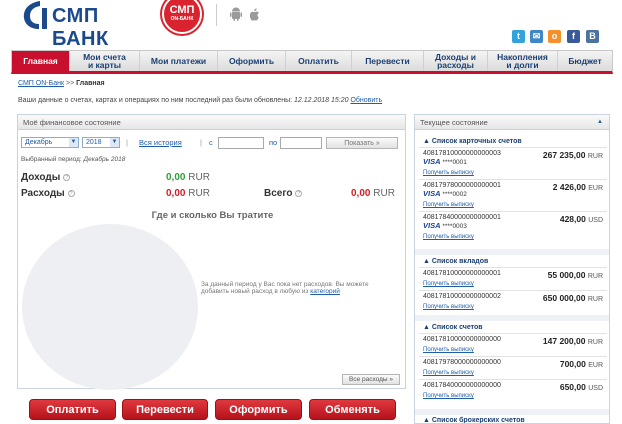 The height and width of the screenshot is (424, 622). I want to click on facebook-icon: f, so click(573, 36).